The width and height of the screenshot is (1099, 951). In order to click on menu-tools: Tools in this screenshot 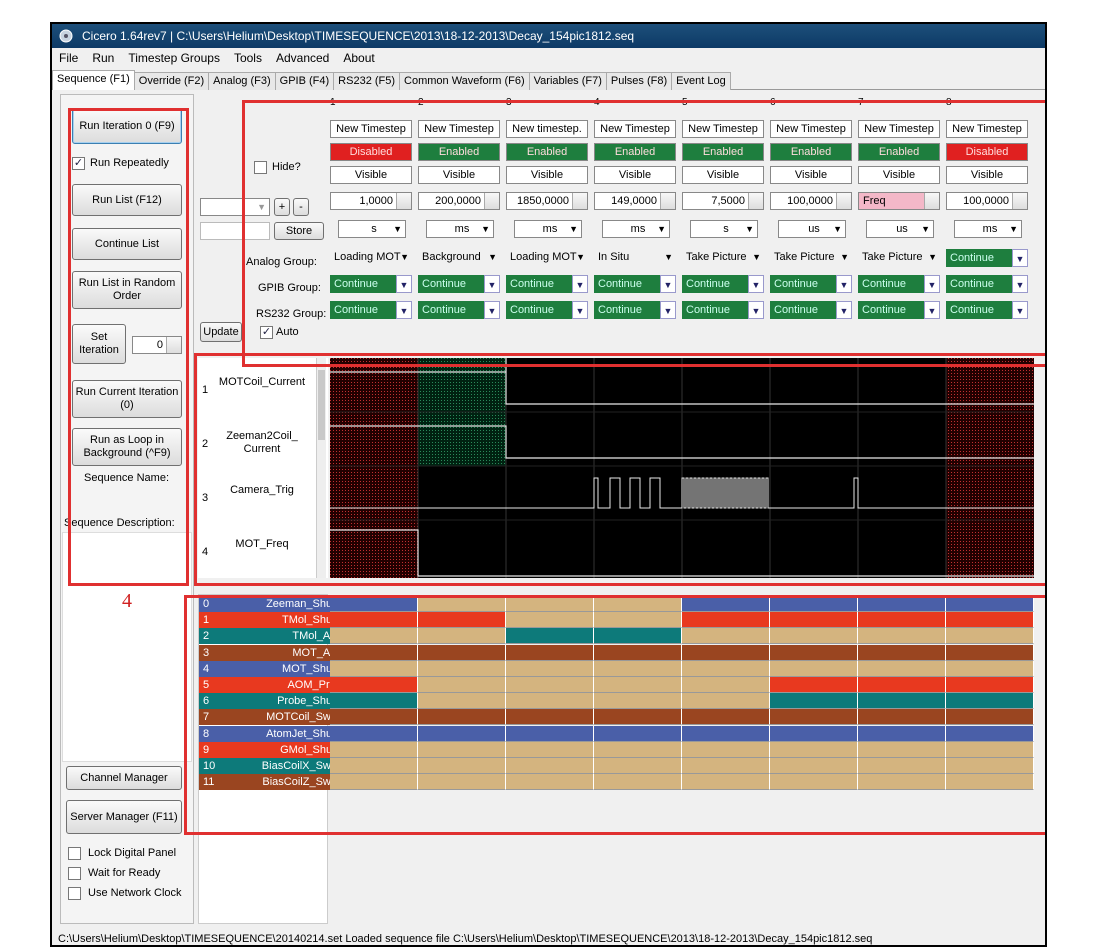, I will do `click(248, 56)`.